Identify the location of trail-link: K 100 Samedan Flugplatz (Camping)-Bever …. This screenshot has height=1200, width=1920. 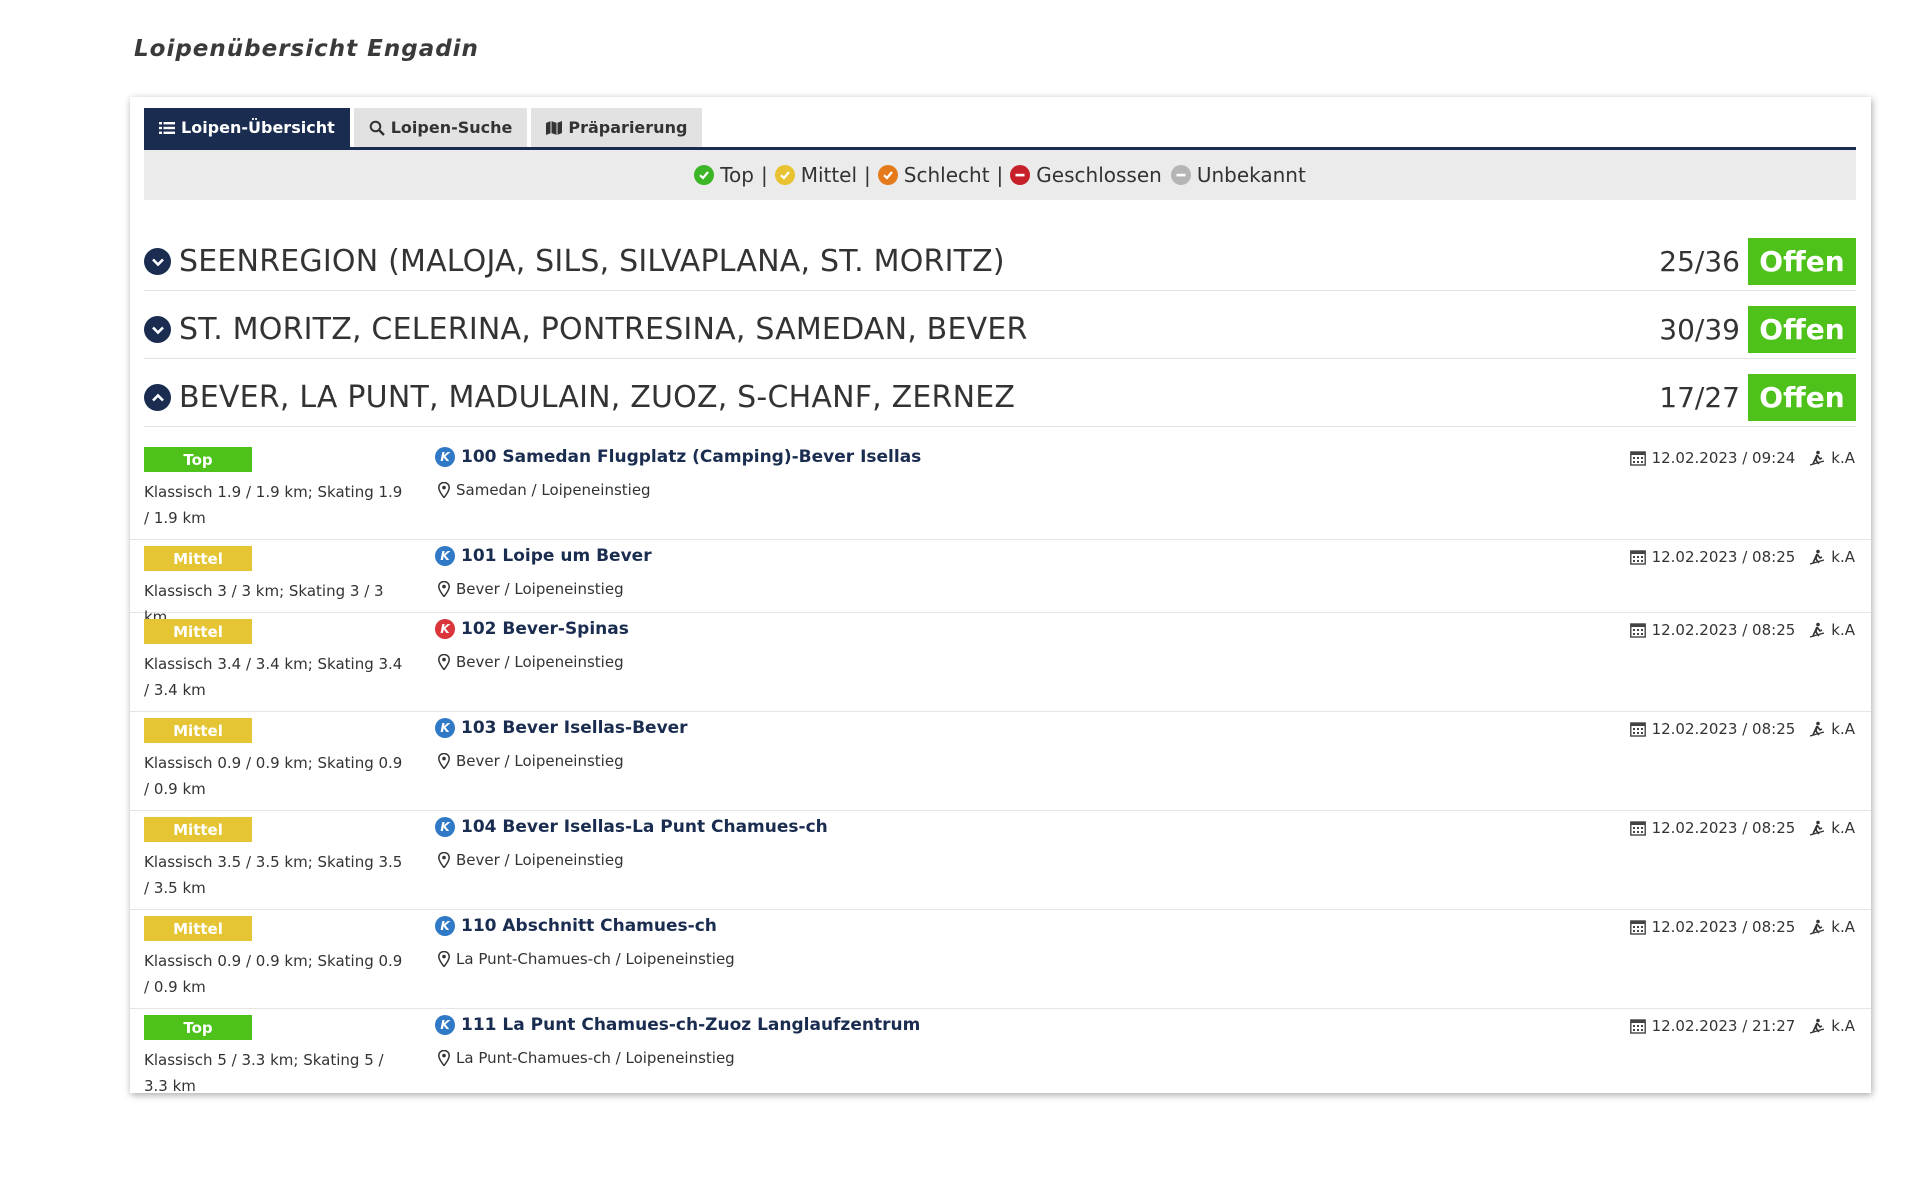
(678, 457).